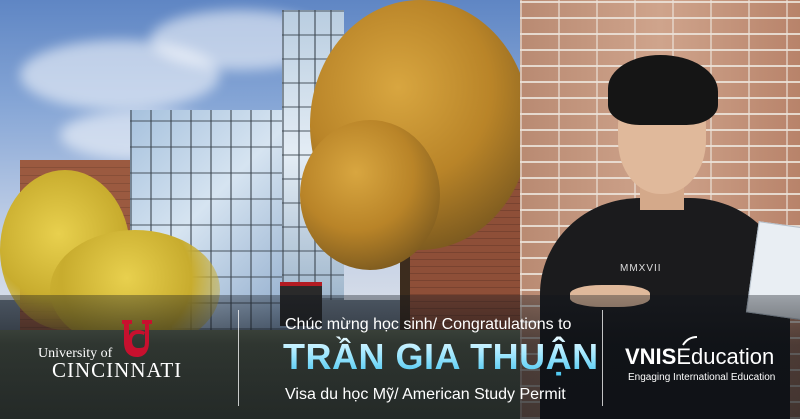 This screenshot has width=800, height=419. What do you see at coordinates (370, 195) in the screenshot?
I see `autumn-tree` at bounding box center [370, 195].